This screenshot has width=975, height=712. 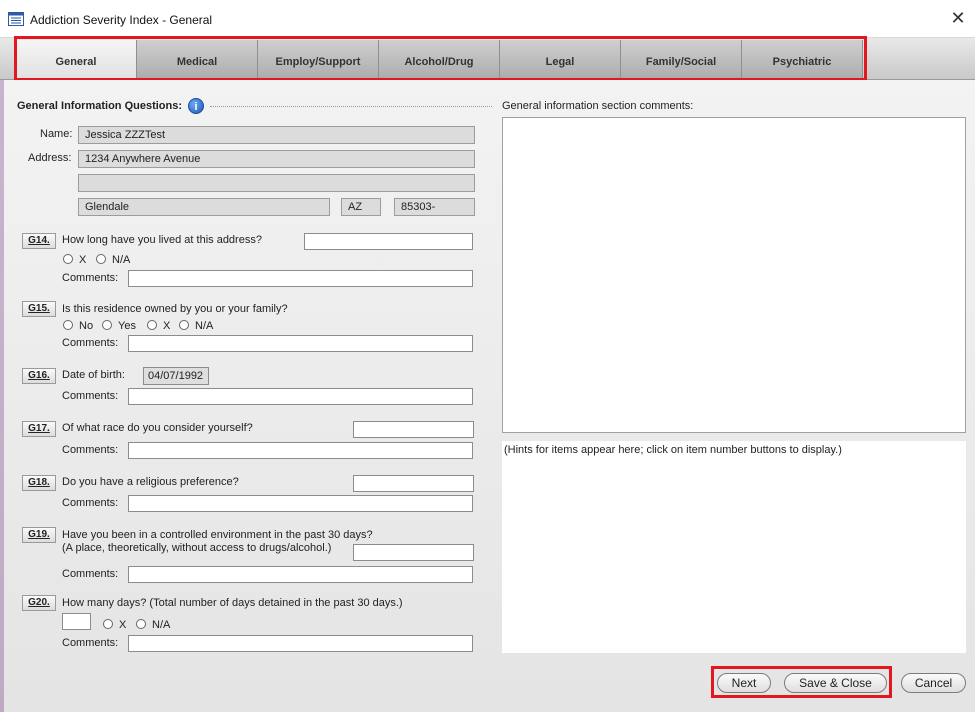 What do you see at coordinates (681, 62) in the screenshot?
I see `tab-label: Family/Social` at bounding box center [681, 62].